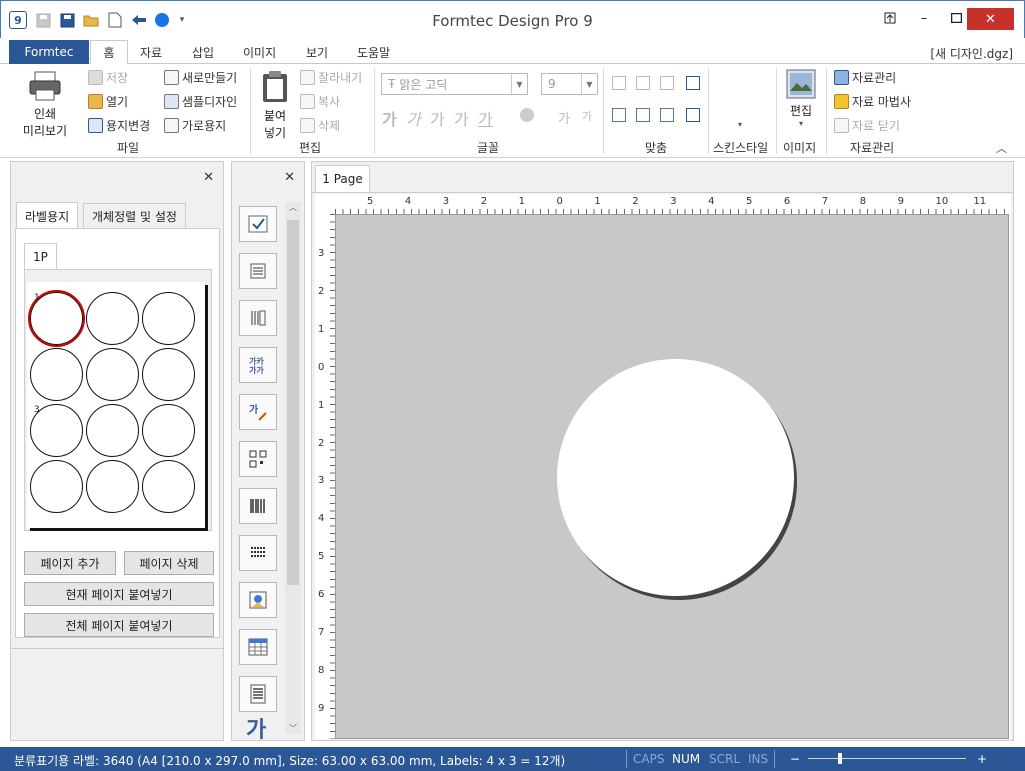 This screenshot has height=771, width=1025. What do you see at coordinates (258, 459) in the screenshot?
I see `qr-code-tool-icon` at bounding box center [258, 459].